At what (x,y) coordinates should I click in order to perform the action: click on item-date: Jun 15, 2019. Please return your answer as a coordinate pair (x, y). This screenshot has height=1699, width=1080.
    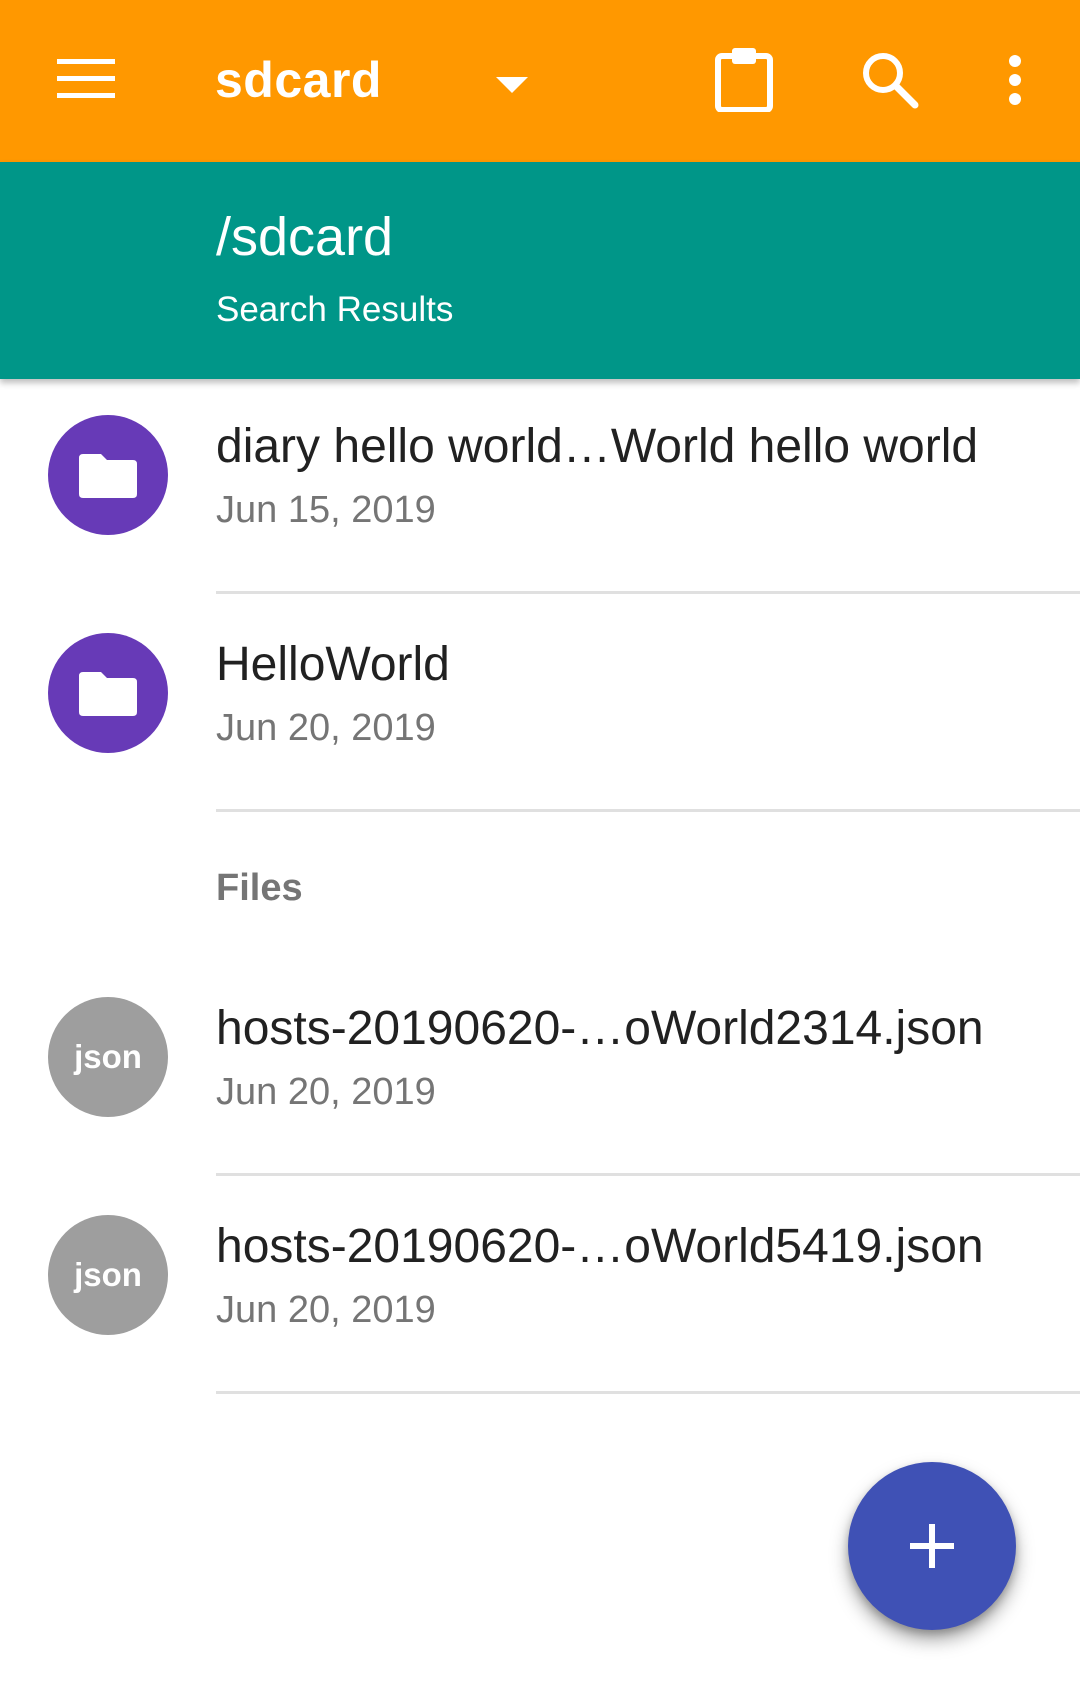
    Looking at the image, I should click on (326, 510).